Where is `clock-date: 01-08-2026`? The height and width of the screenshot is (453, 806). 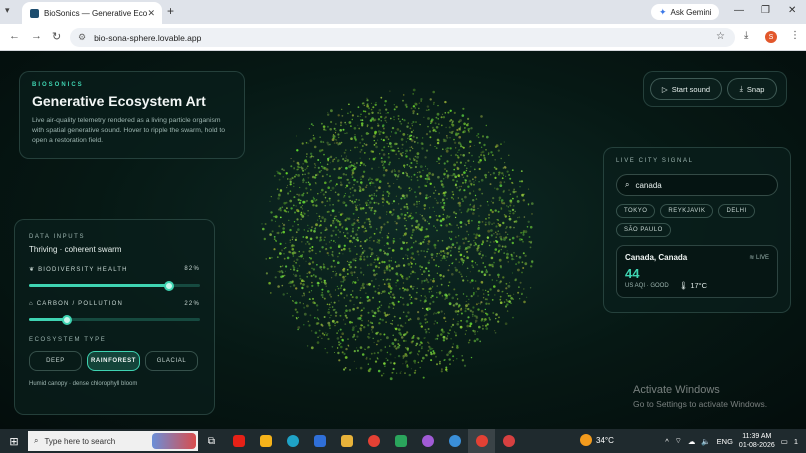
clock-date: 01-08-2026 is located at coordinates (756, 445).